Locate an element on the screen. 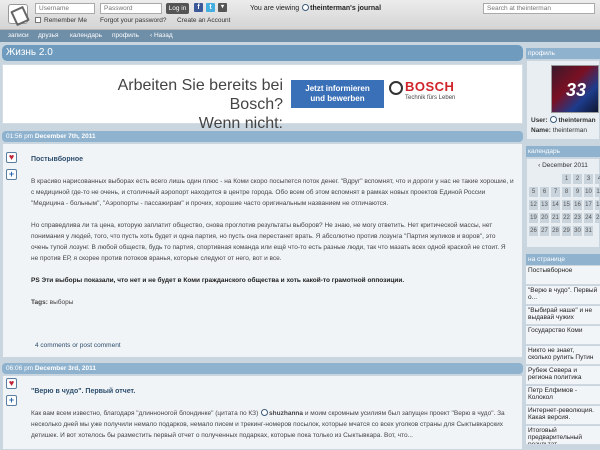 This screenshot has height=450, width=600. password-input is located at coordinates (131, 8).